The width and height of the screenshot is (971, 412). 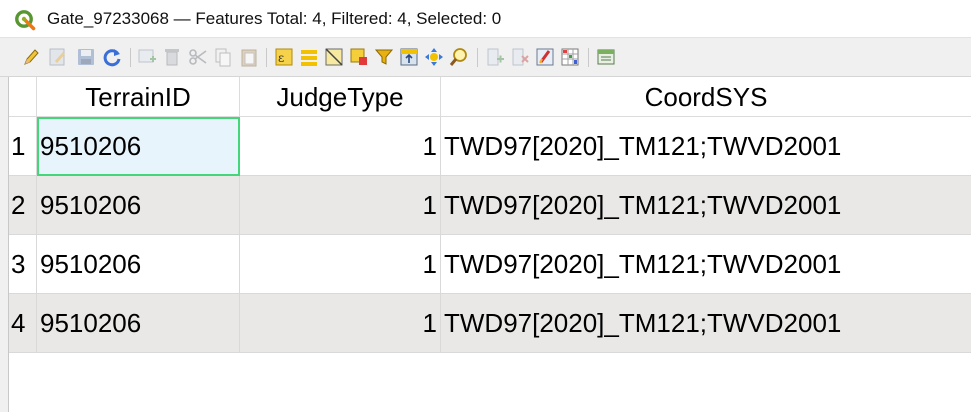 I want to click on select-all-icon, so click(x=309, y=57).